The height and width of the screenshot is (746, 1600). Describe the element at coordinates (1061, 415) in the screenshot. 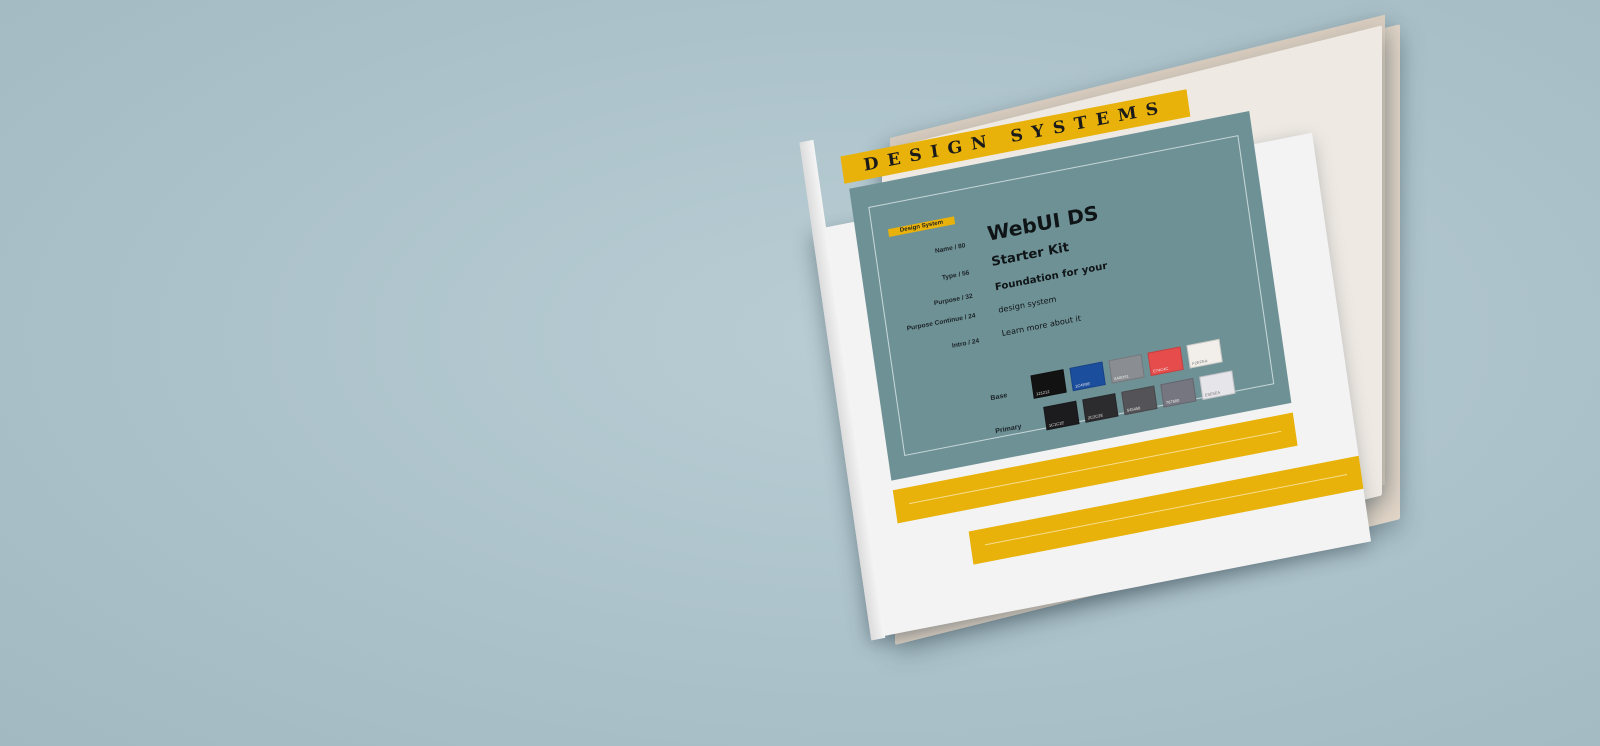

I see `swatch: 1C1C1E` at that location.